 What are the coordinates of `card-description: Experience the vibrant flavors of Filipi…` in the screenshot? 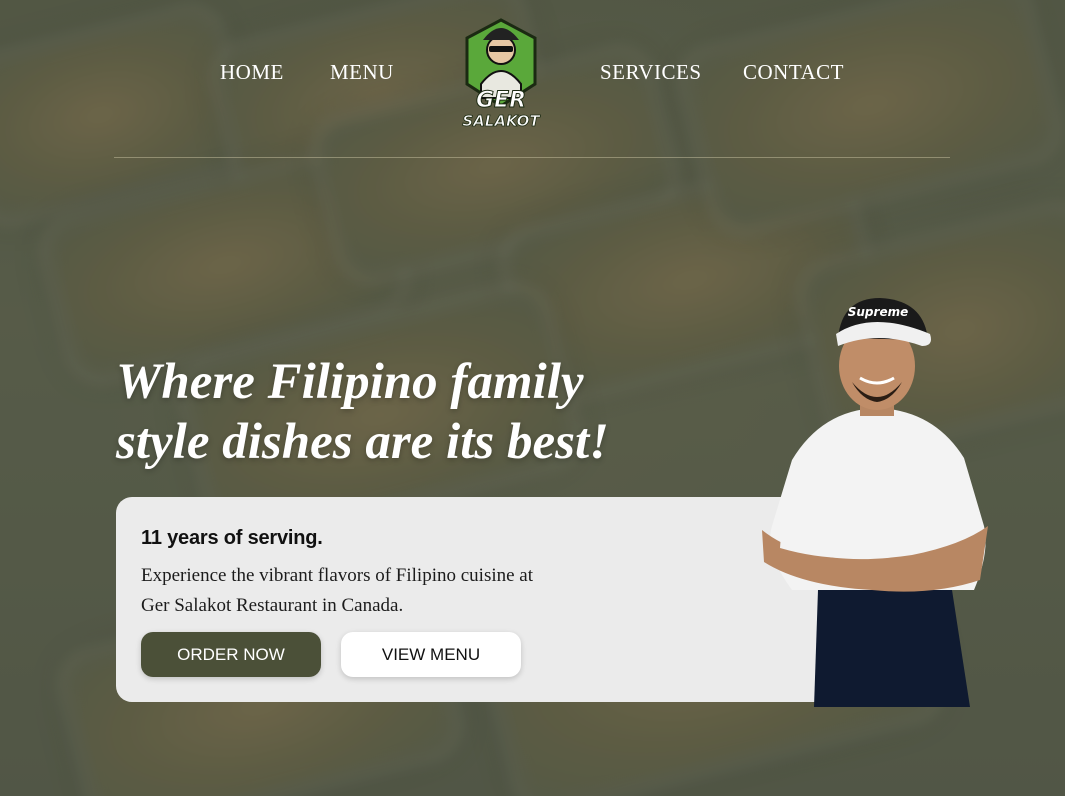 It's located at (371, 591).